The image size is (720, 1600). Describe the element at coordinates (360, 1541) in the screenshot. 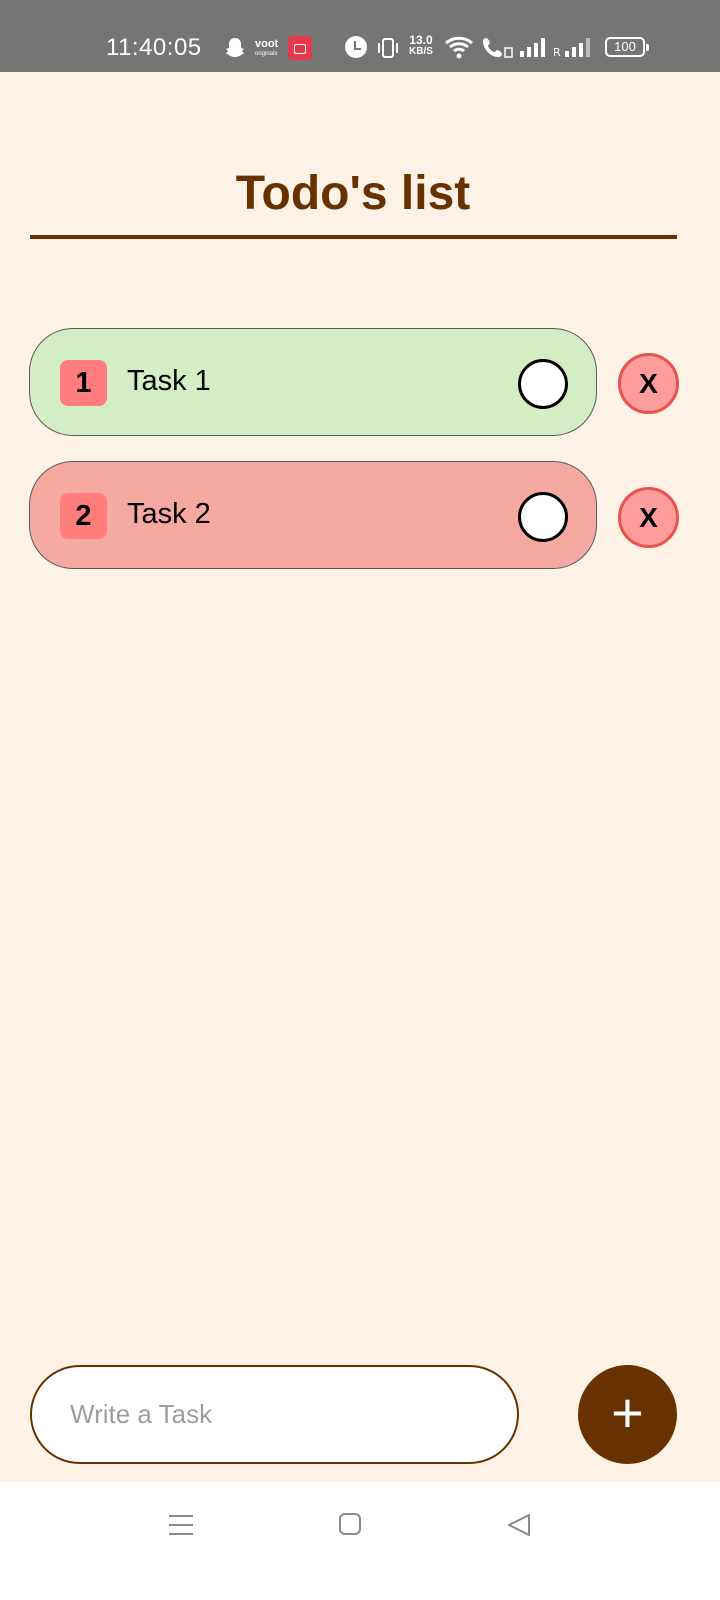

I see `navigation-bar` at that location.